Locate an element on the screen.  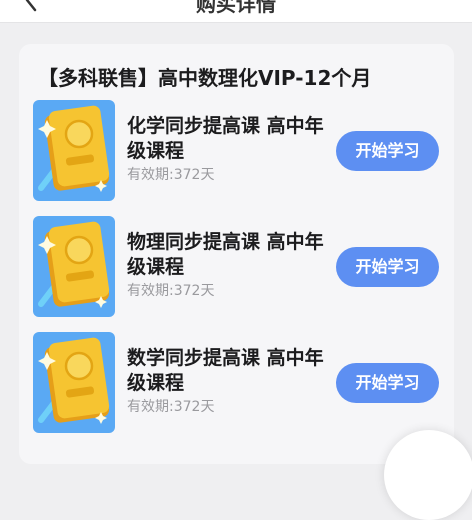
product-title: 【多科联售】高中数理化VIP-12个月 is located at coordinates (205, 78).